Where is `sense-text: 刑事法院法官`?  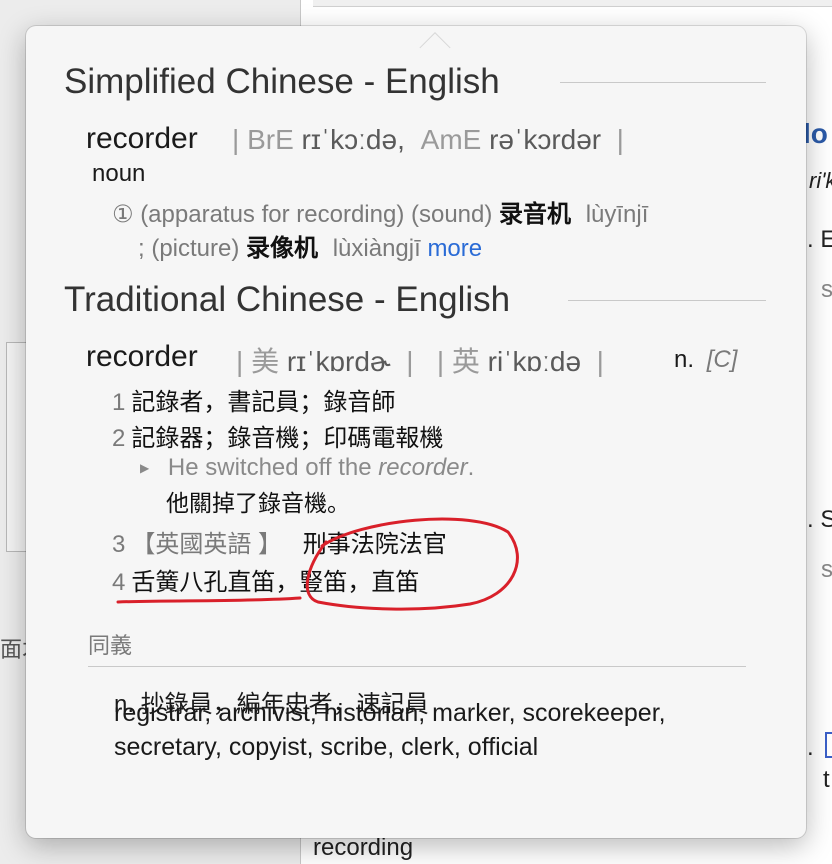 sense-text: 刑事法院法官 is located at coordinates (374, 544).